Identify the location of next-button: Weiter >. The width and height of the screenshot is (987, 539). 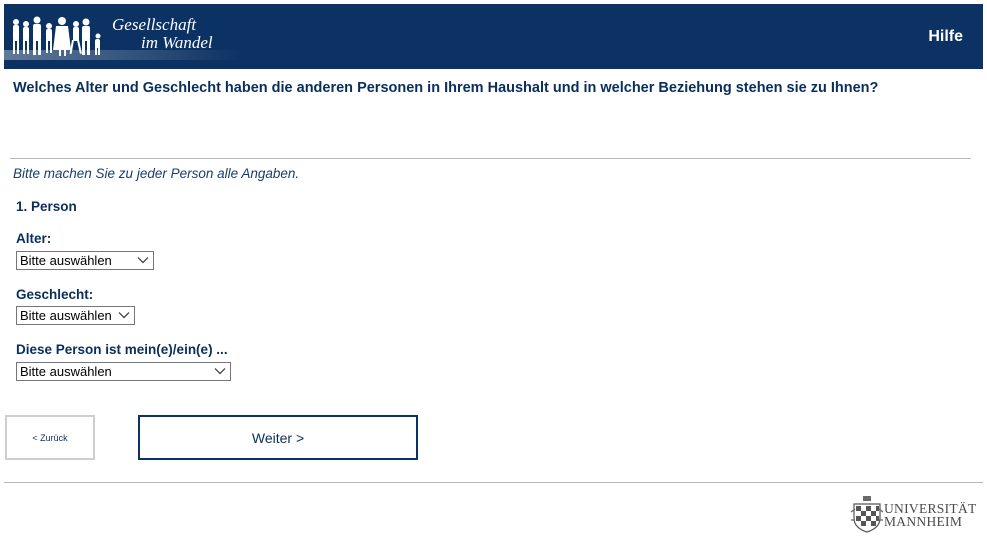
(278, 437).